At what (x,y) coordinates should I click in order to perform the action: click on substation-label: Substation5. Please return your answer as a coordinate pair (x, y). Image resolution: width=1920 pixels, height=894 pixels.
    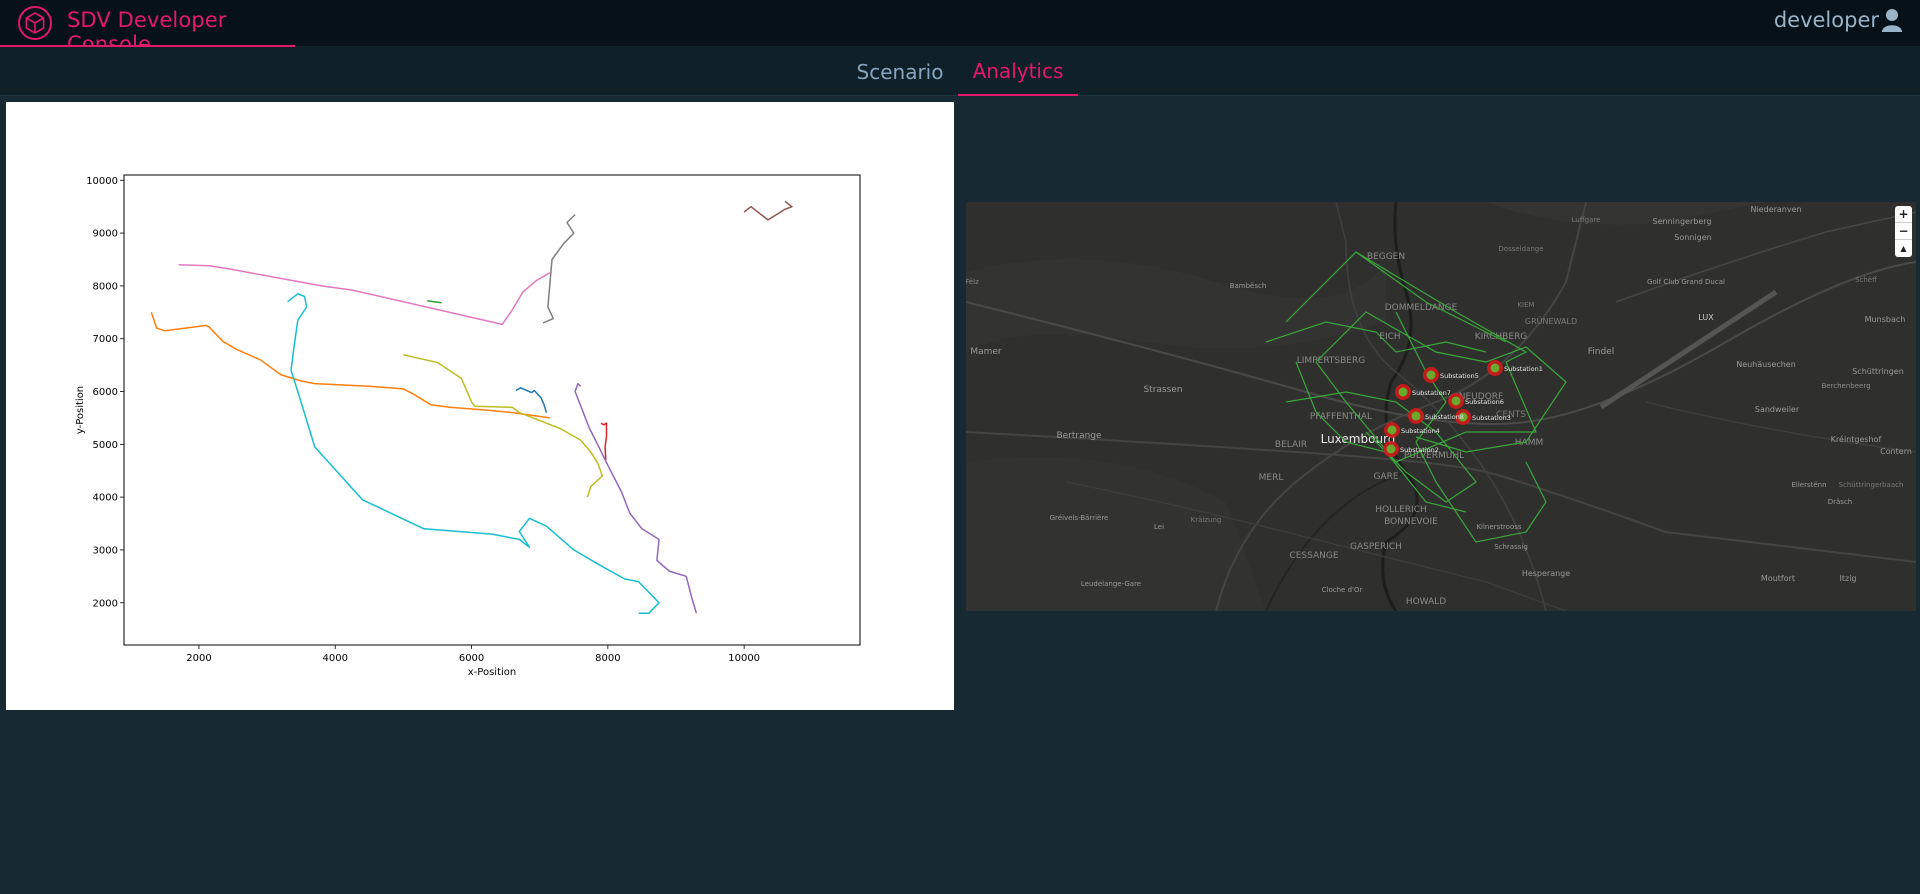
    Looking at the image, I should click on (1459, 376).